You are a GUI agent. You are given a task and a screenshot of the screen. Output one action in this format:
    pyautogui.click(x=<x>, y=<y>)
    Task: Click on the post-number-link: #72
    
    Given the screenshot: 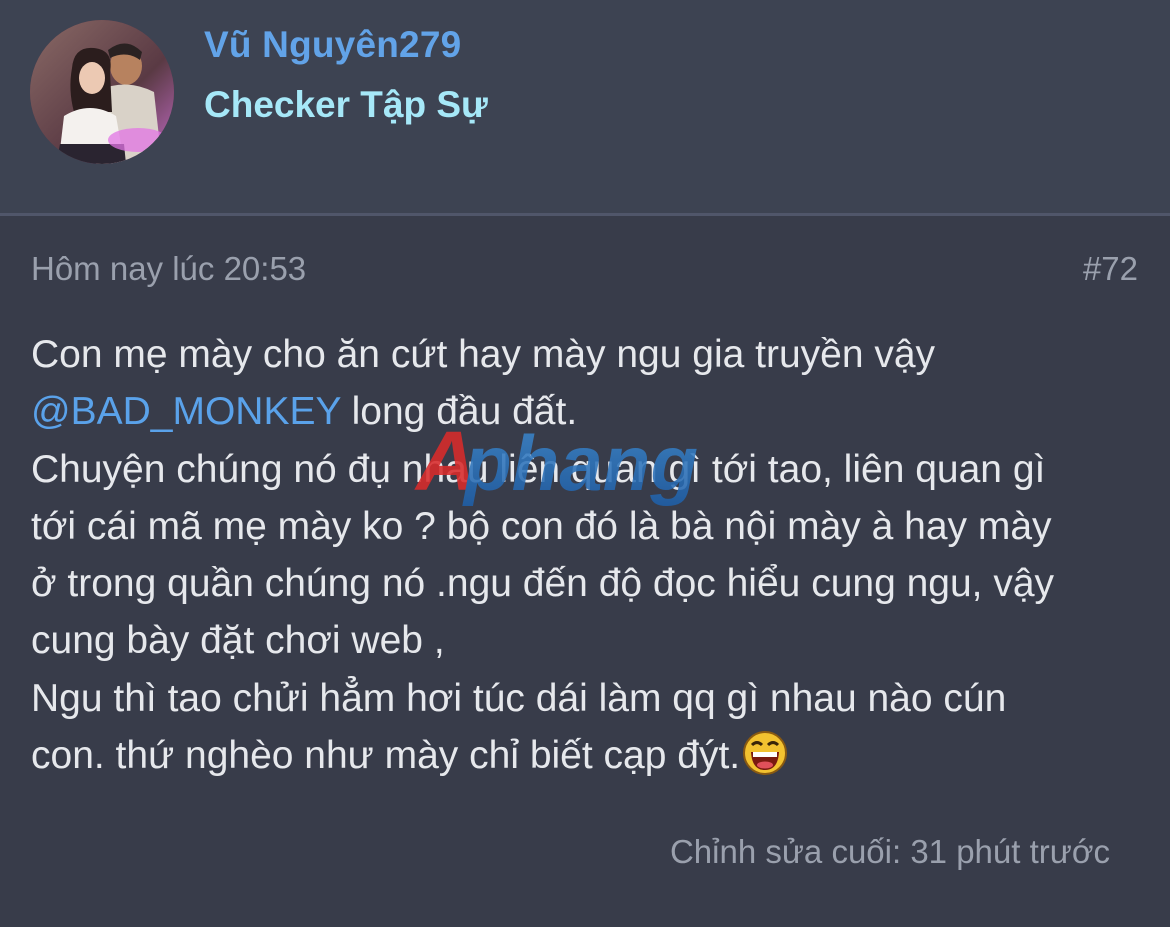 What is the action you would take?
    pyautogui.click(x=1110, y=269)
    